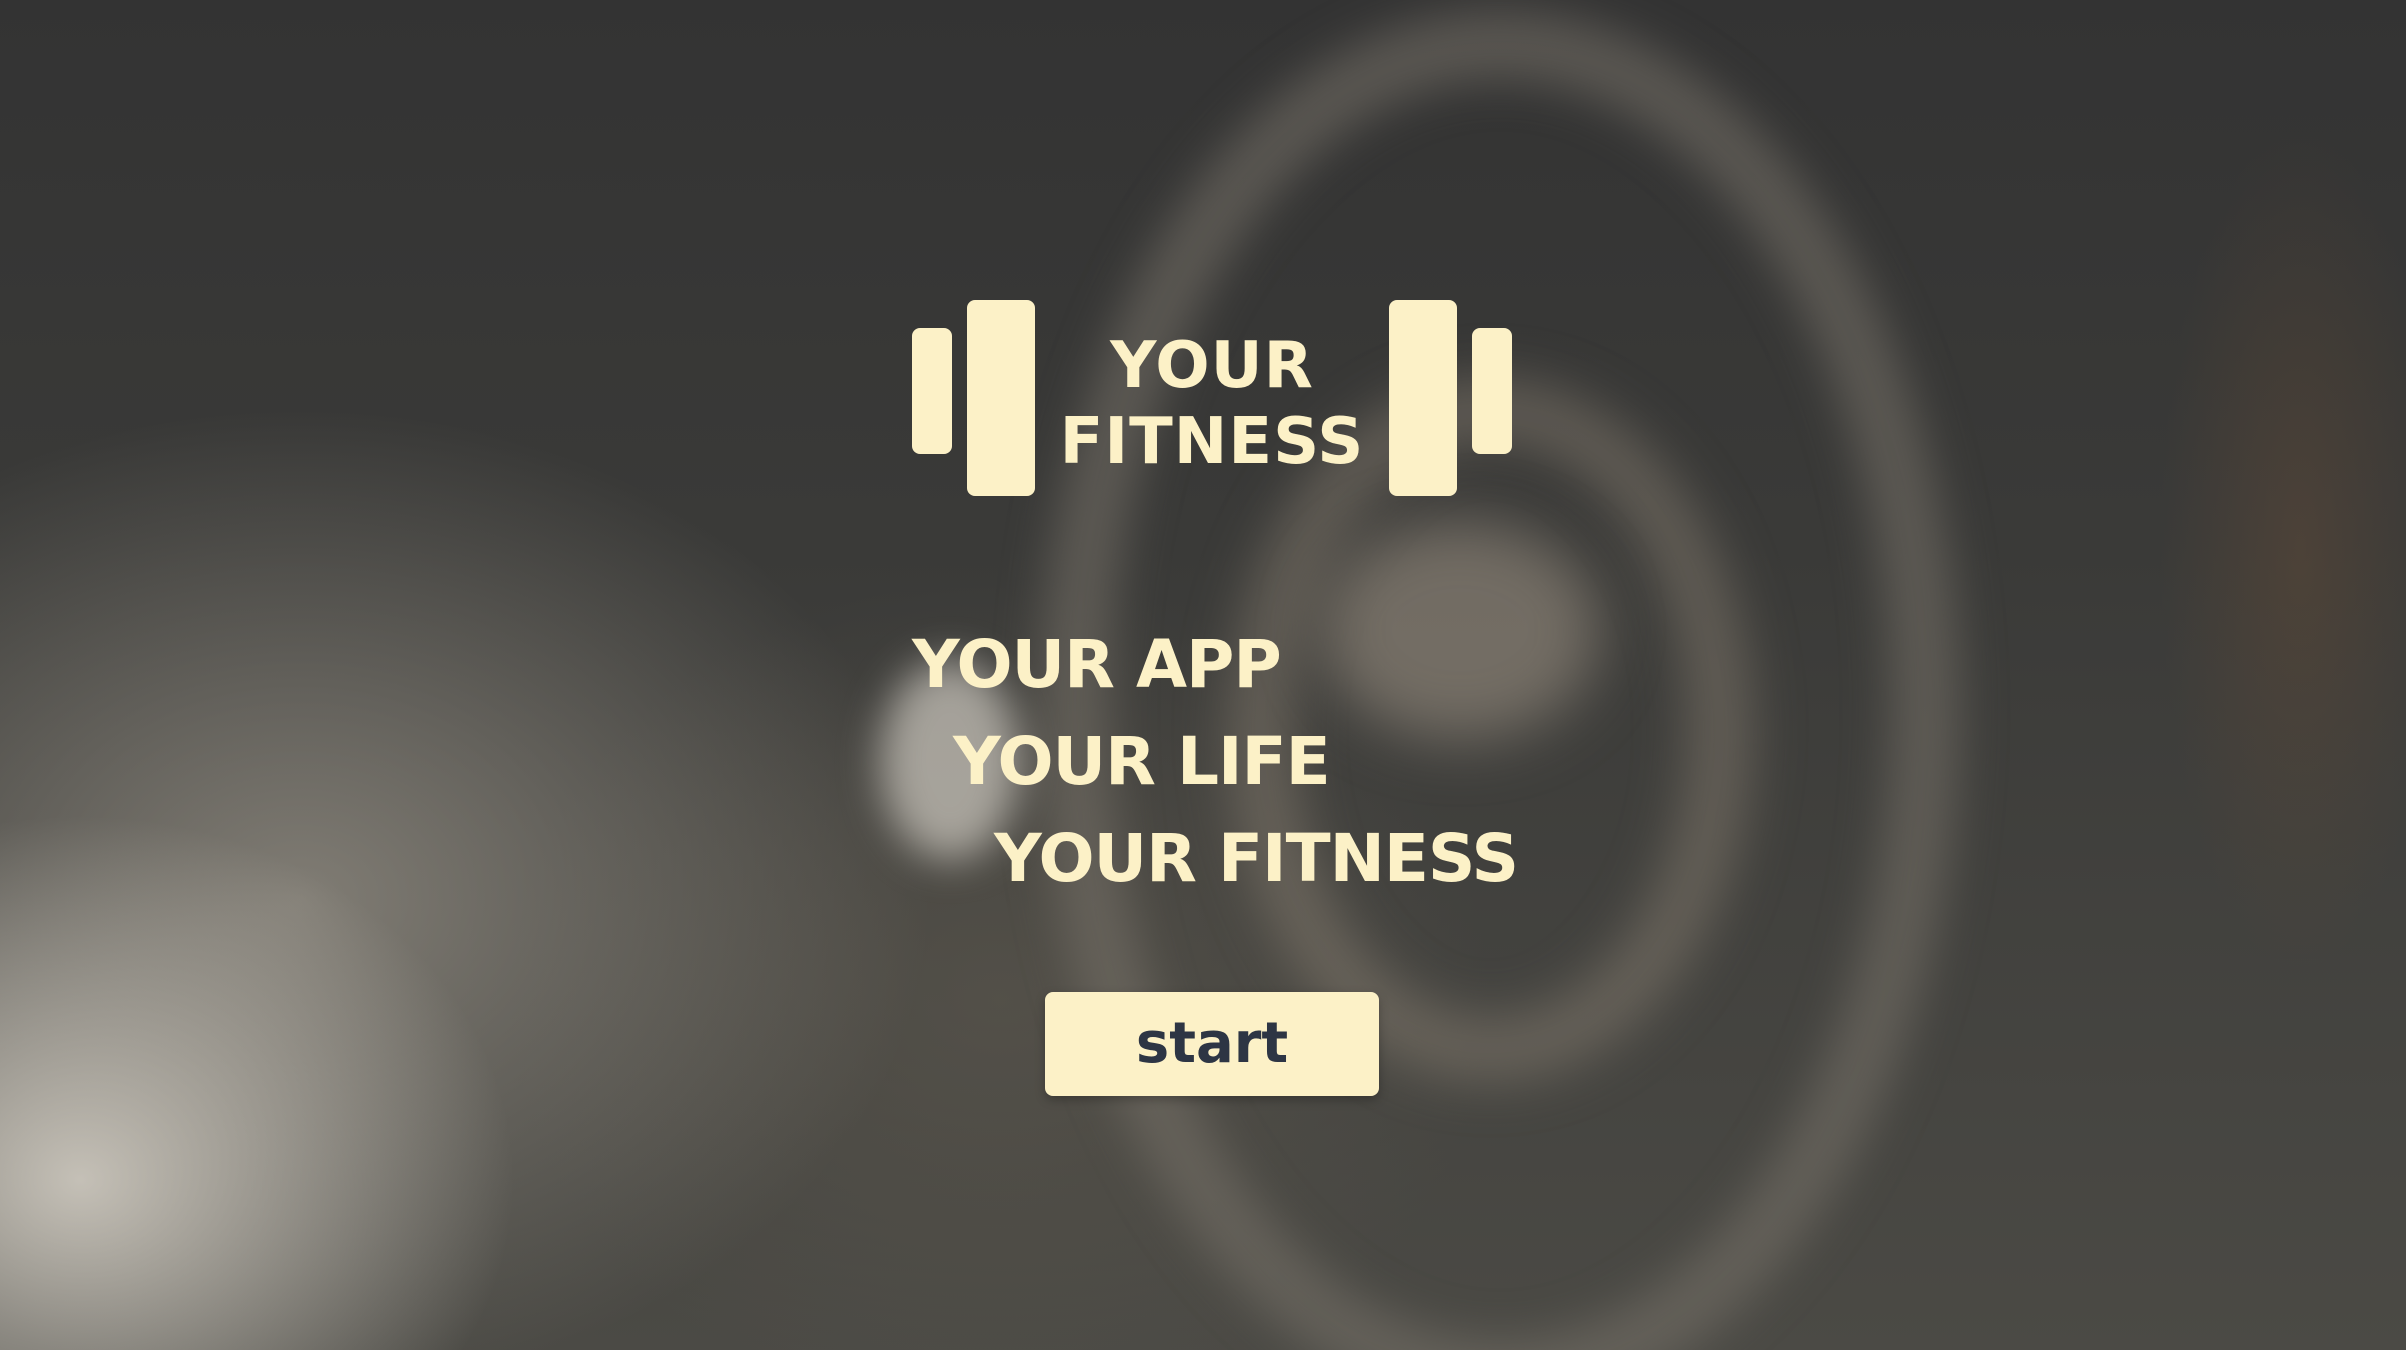 Image resolution: width=2406 pixels, height=1350 pixels. I want to click on app-logo: YOUR FITNESS, so click(1212, 398).